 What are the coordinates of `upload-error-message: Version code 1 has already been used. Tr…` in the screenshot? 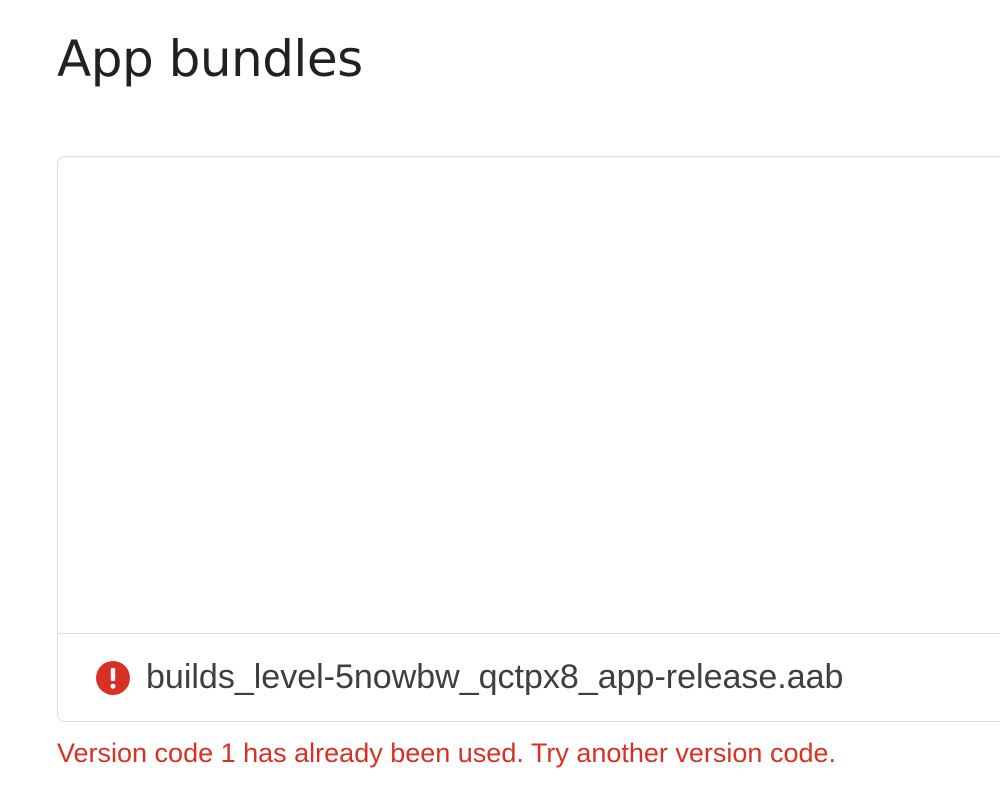 It's located at (446, 753).